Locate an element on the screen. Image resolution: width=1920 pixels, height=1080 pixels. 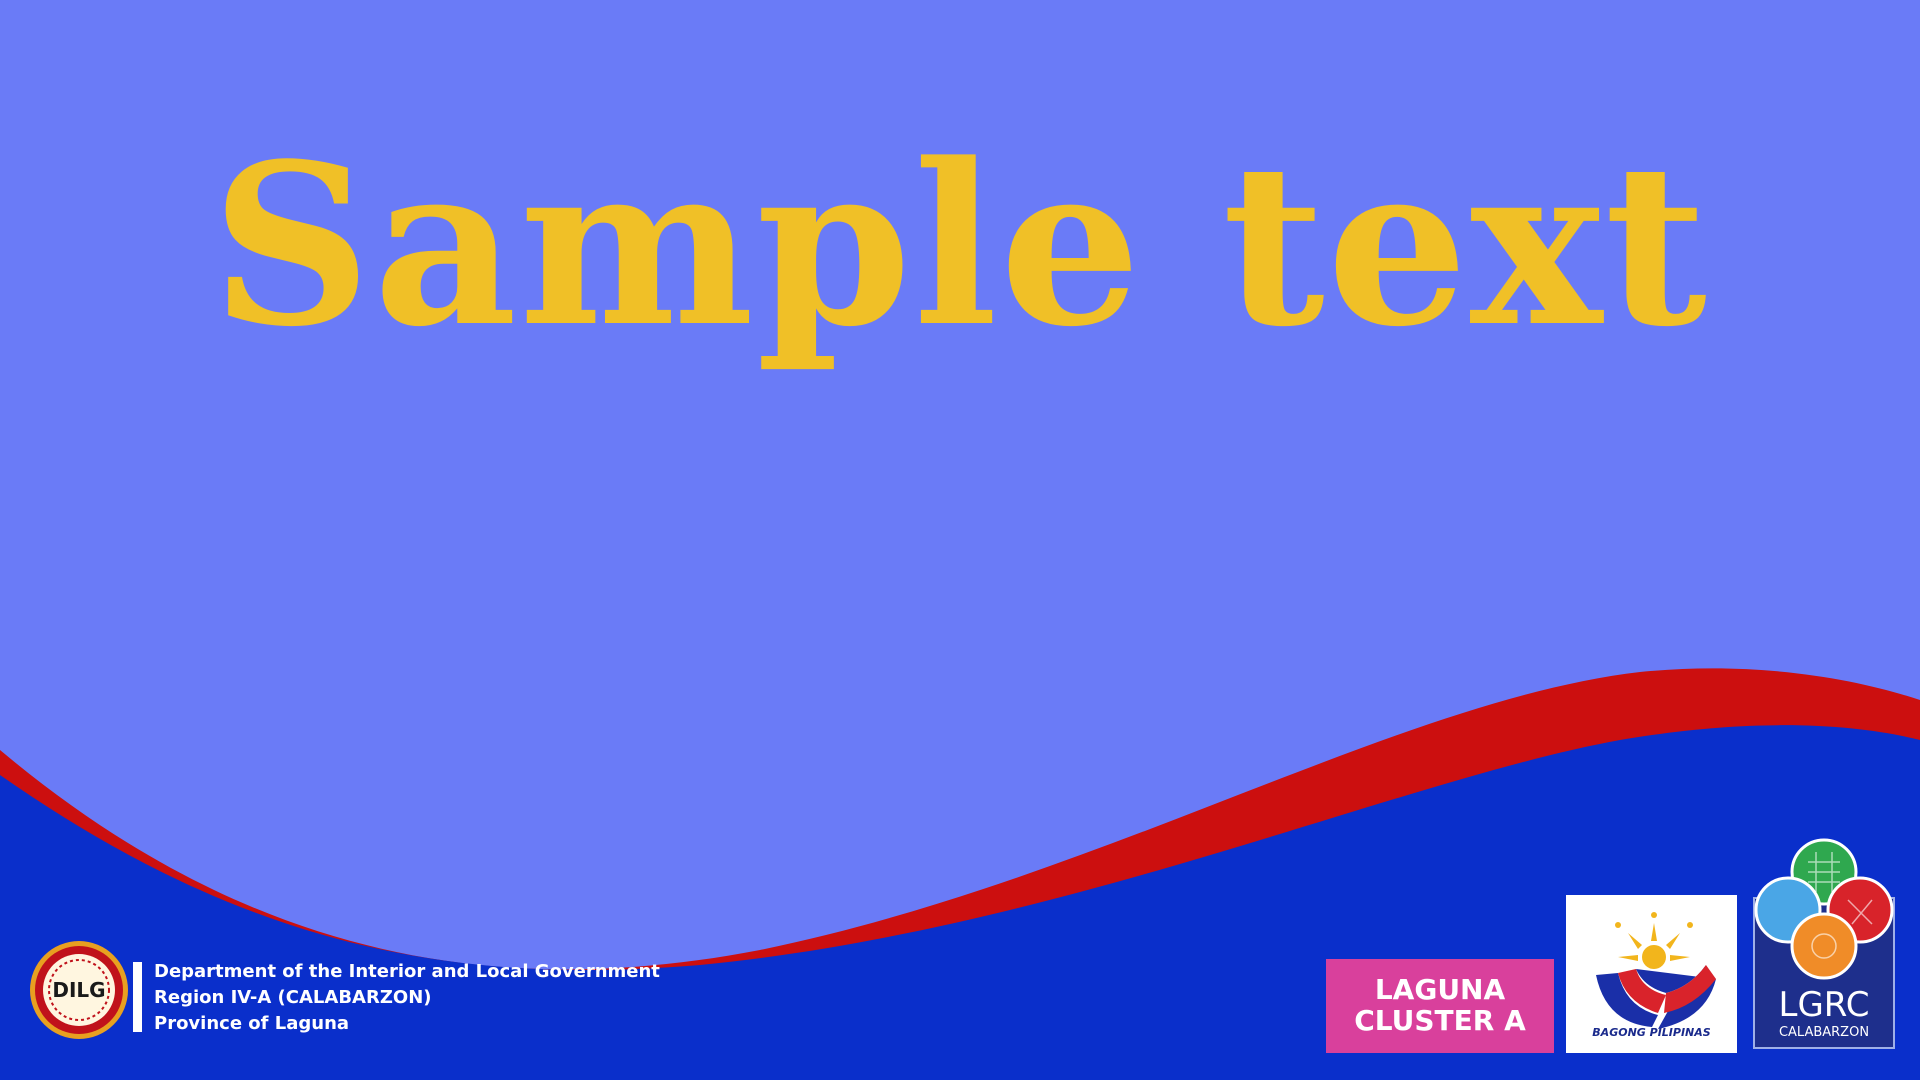
dilg-seal-icon: DILG is located at coordinates (79, 990).